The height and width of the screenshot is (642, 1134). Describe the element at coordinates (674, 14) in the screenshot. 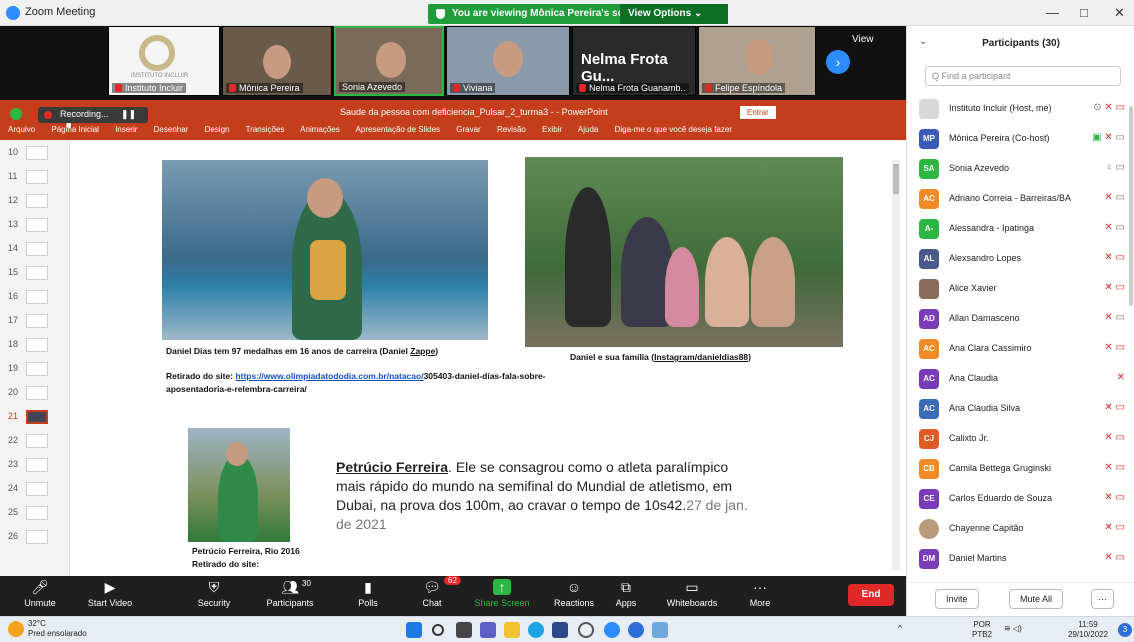

I see `view-options-button: View Options ⌄` at that location.